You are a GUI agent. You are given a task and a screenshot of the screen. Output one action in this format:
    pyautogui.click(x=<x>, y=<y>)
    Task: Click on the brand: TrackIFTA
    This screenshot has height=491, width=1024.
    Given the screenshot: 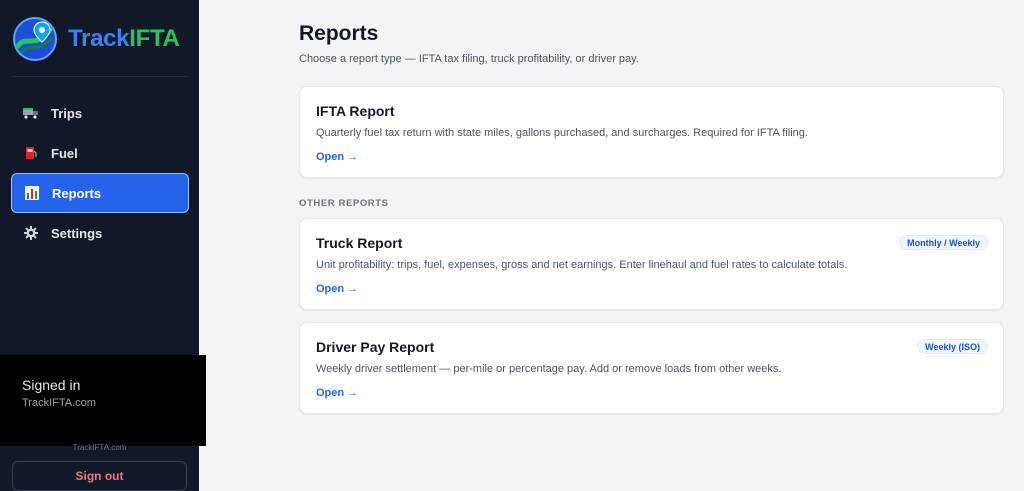 What is the action you would take?
    pyautogui.click(x=96, y=39)
    